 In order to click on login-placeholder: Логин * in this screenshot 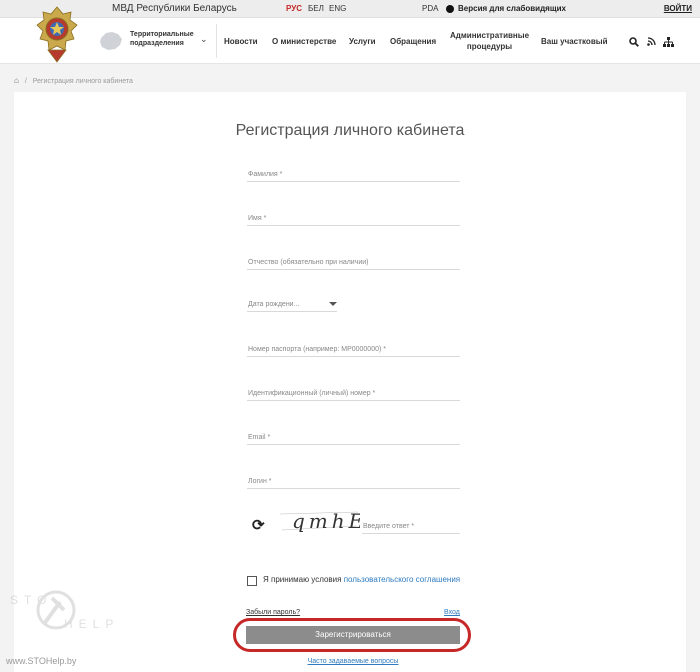, I will do `click(260, 481)`.